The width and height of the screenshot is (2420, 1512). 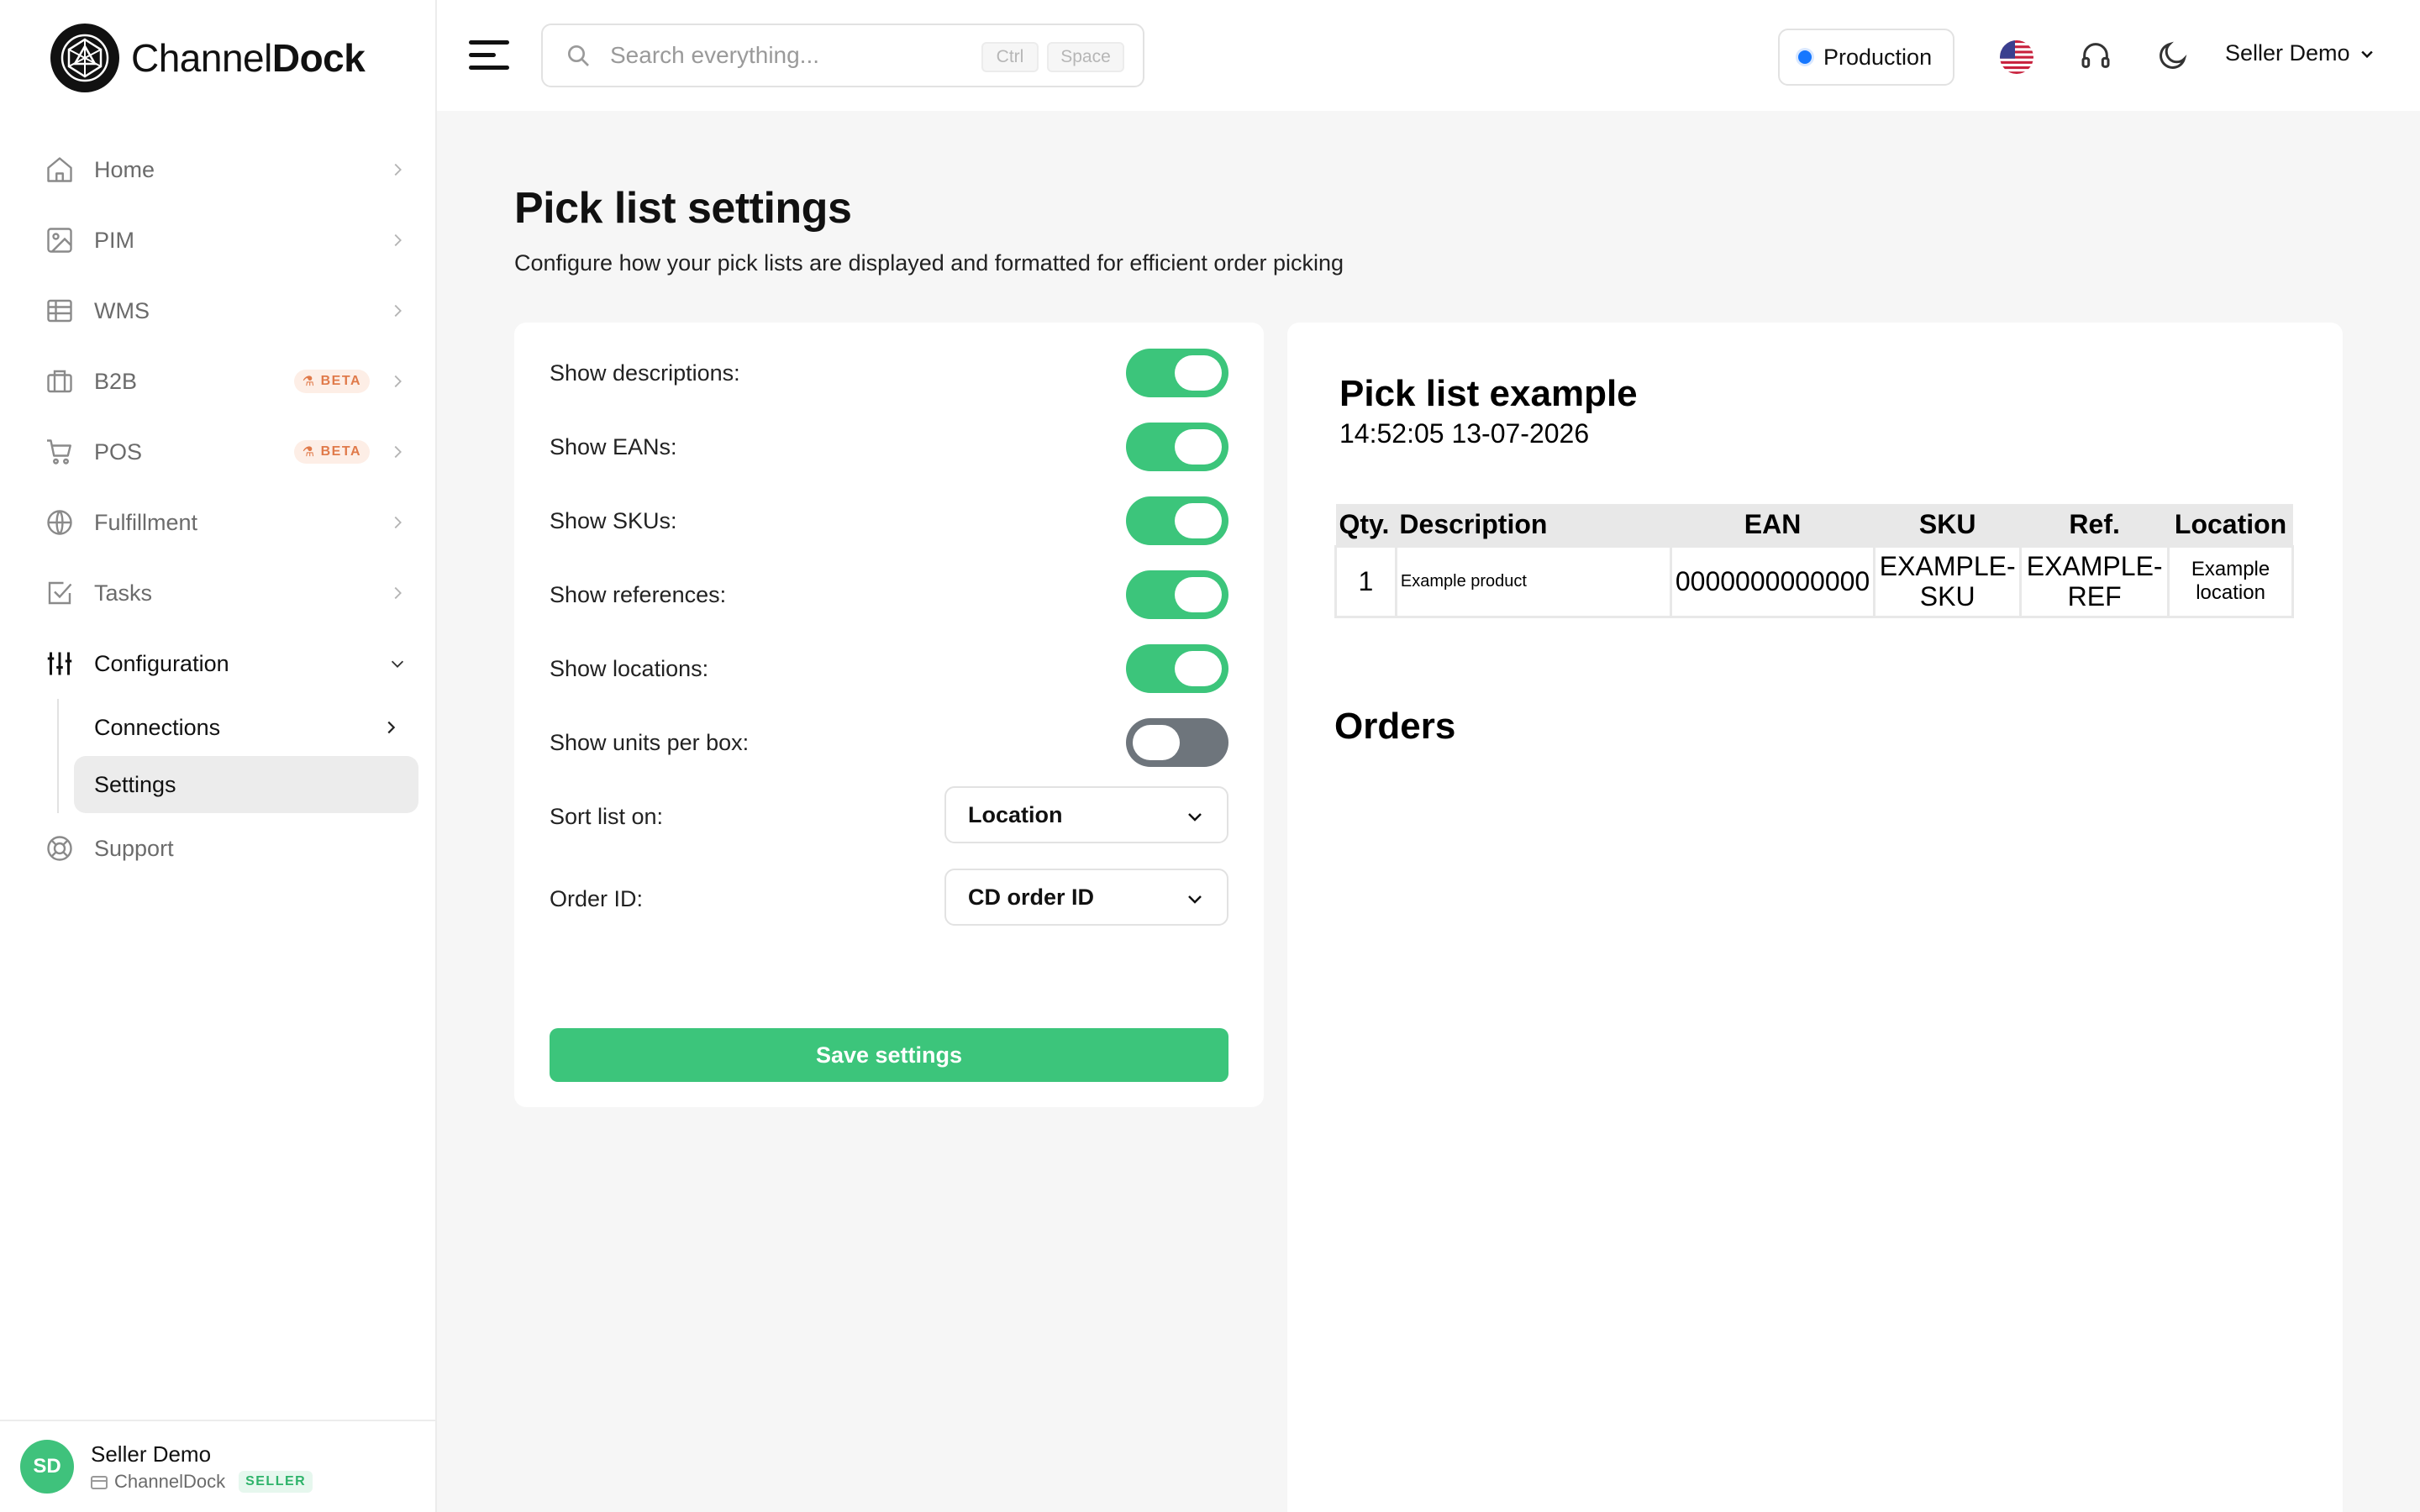 I want to click on setting-row-descriptions: Show descriptions:, so click(x=889, y=373).